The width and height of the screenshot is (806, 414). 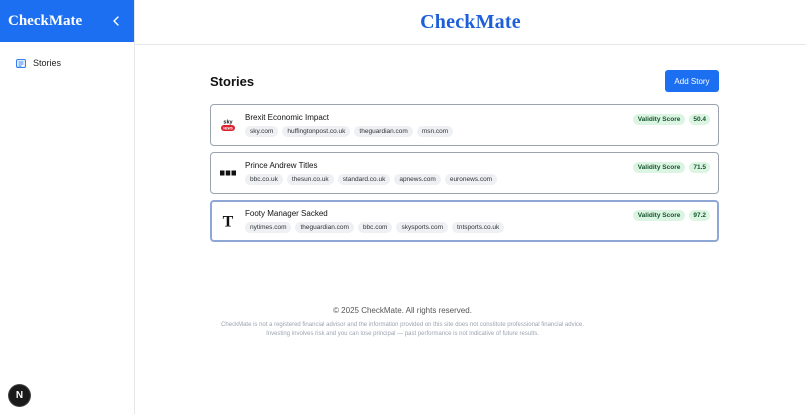 I want to click on sidebar-header: CheckMate, so click(x=67, y=21).